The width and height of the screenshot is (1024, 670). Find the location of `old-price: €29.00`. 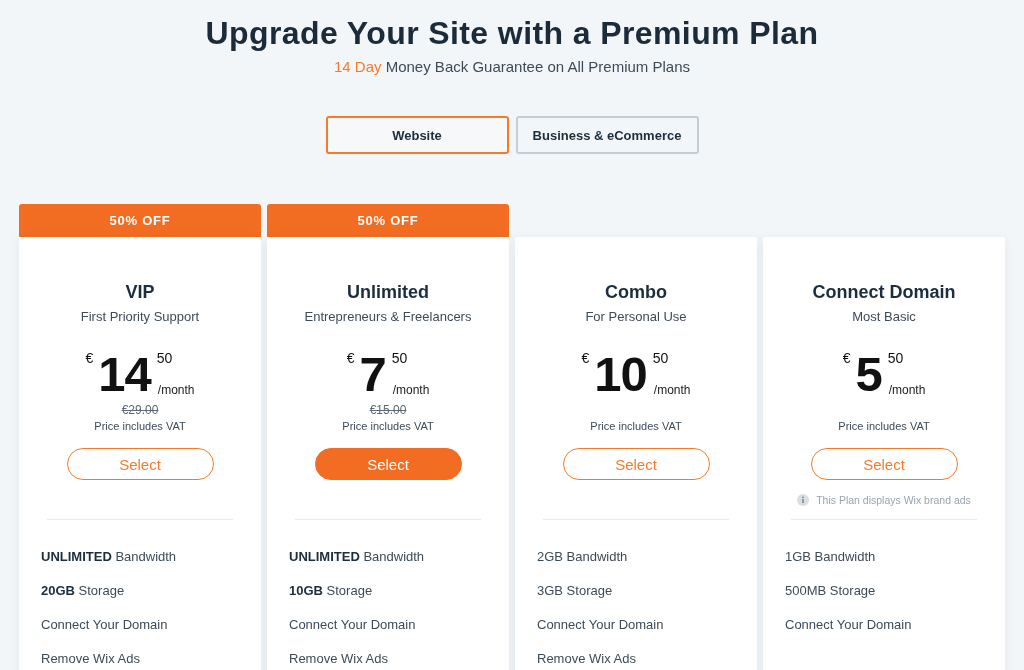

old-price: €29.00 is located at coordinates (140, 410).